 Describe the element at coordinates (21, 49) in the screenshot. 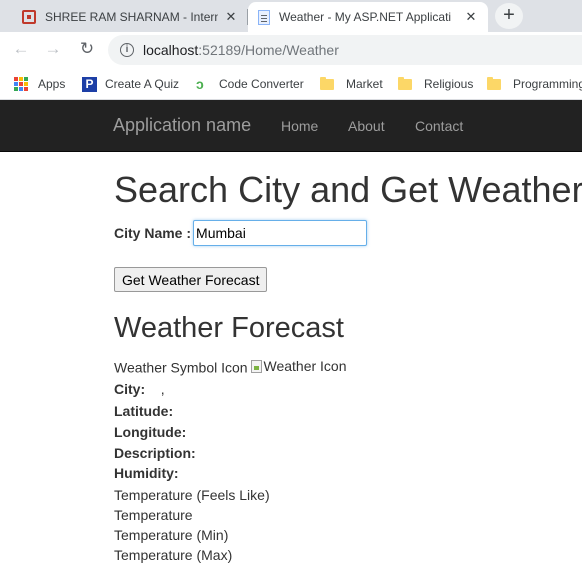

I see `back-arrow-icon: ←` at that location.